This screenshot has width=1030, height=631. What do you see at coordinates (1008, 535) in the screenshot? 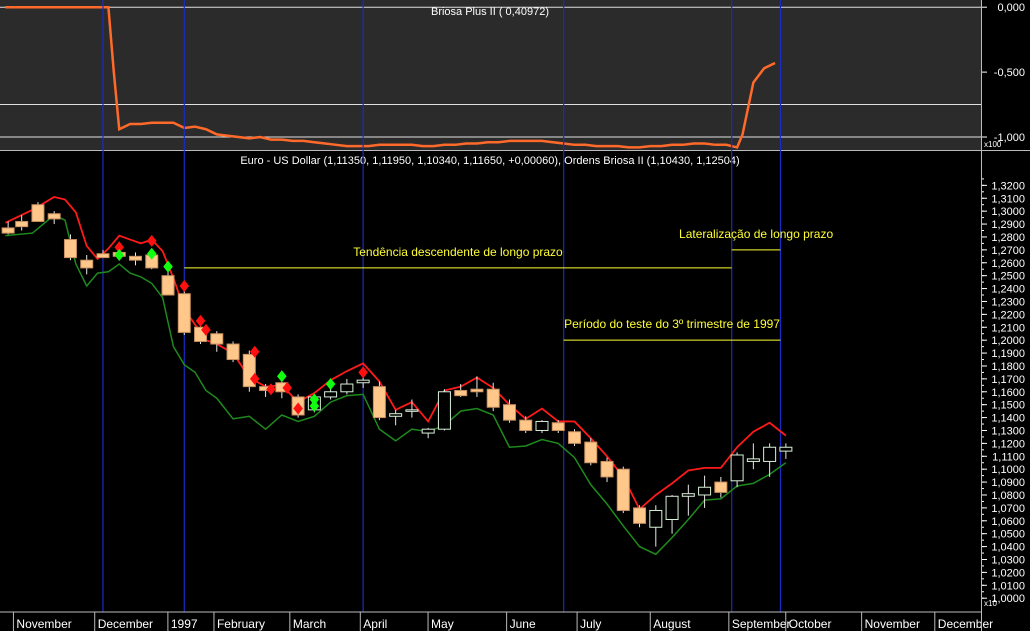
I see `price-y-tick-label: 1,0500` at bounding box center [1008, 535].